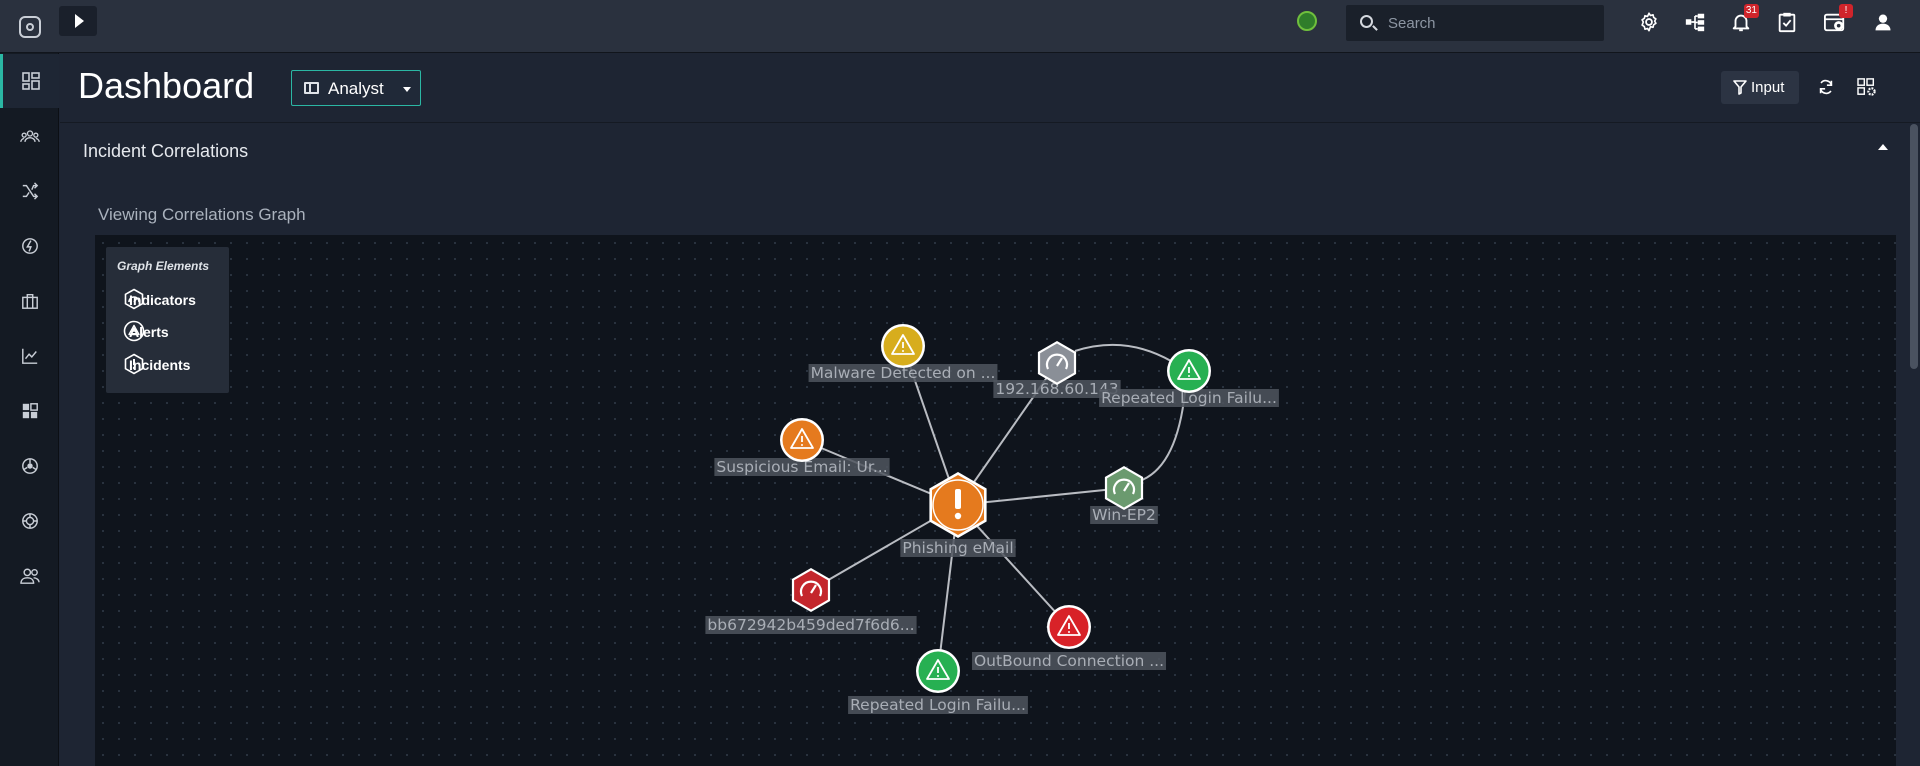  Describe the element at coordinates (960, 26) in the screenshot. I see `top-bar: 31 !` at that location.